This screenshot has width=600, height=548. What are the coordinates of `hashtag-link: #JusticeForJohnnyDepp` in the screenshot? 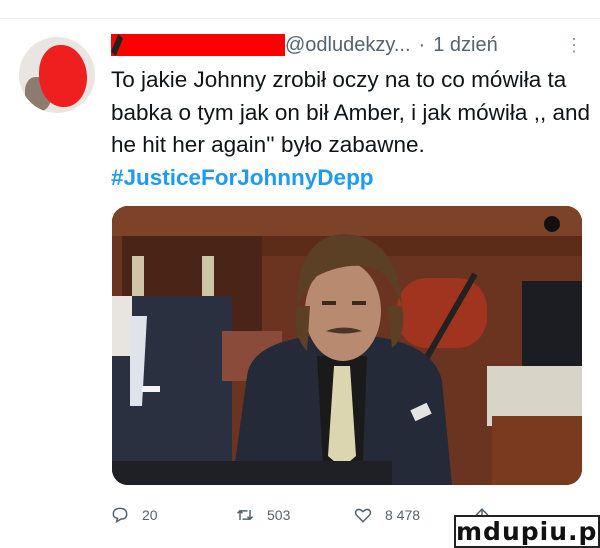 It's located at (242, 177).